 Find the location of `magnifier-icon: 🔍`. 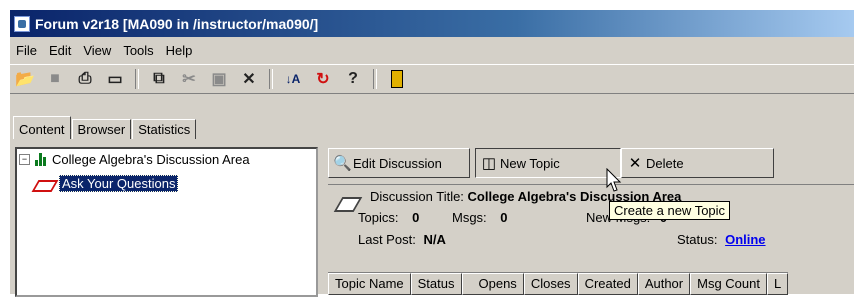

magnifier-icon: 🔍 is located at coordinates (342, 163).